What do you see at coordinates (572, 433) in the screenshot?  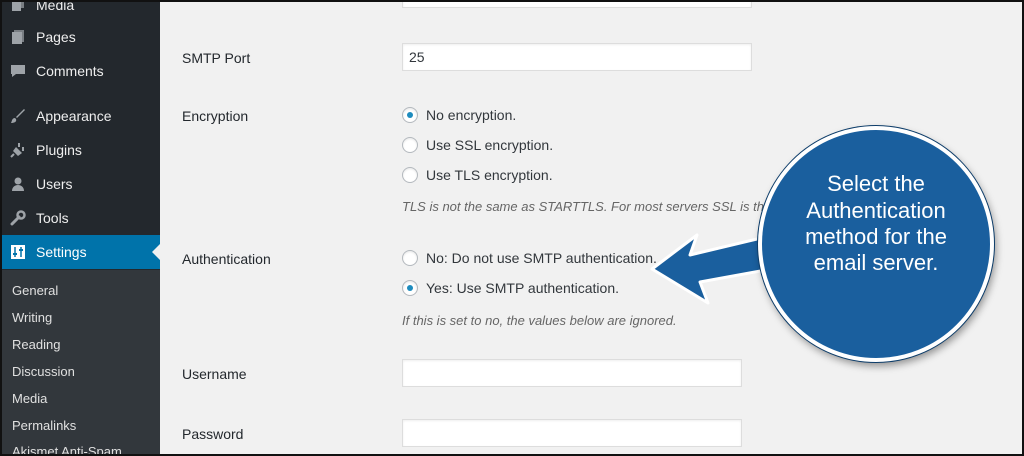 I see `password-input` at bounding box center [572, 433].